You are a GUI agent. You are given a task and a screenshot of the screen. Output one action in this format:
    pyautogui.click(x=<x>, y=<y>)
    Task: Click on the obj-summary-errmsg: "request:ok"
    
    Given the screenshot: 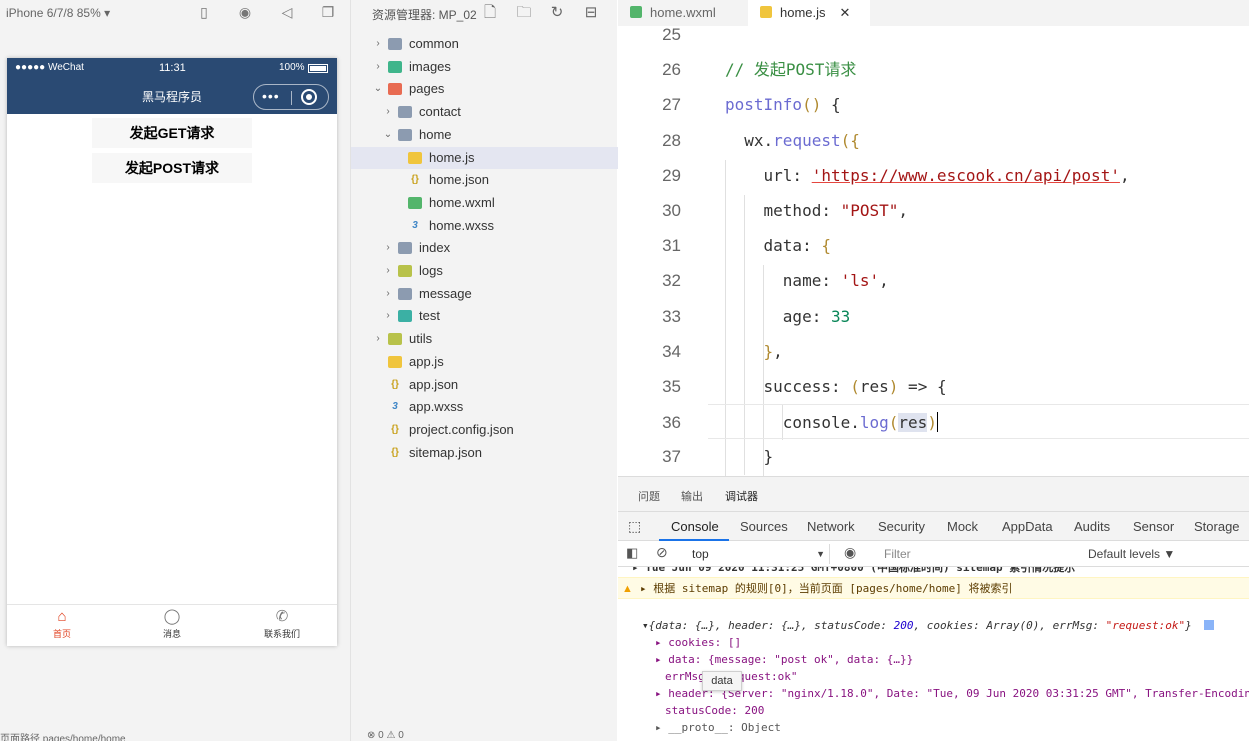 What is the action you would take?
    pyautogui.click(x=1145, y=625)
    